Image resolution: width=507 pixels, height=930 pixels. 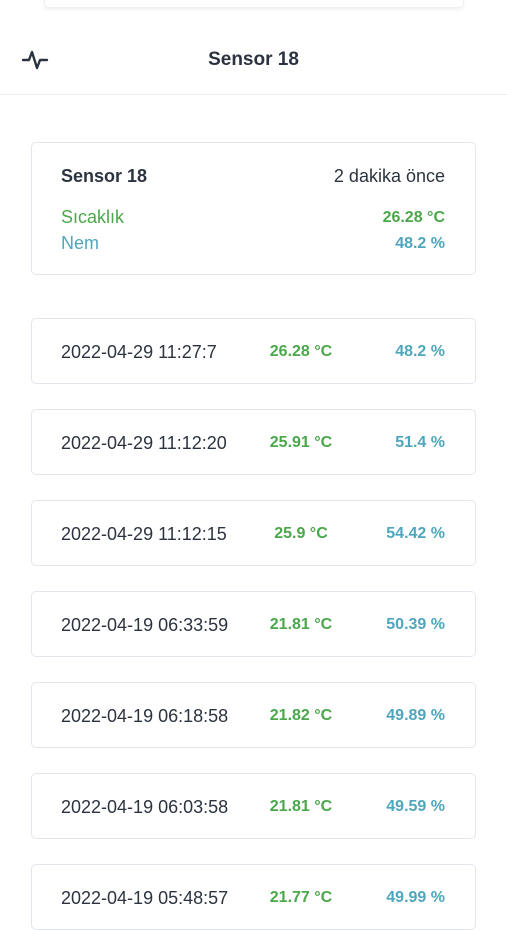 I want to click on previous-card-fragment, so click(x=254, y=4).